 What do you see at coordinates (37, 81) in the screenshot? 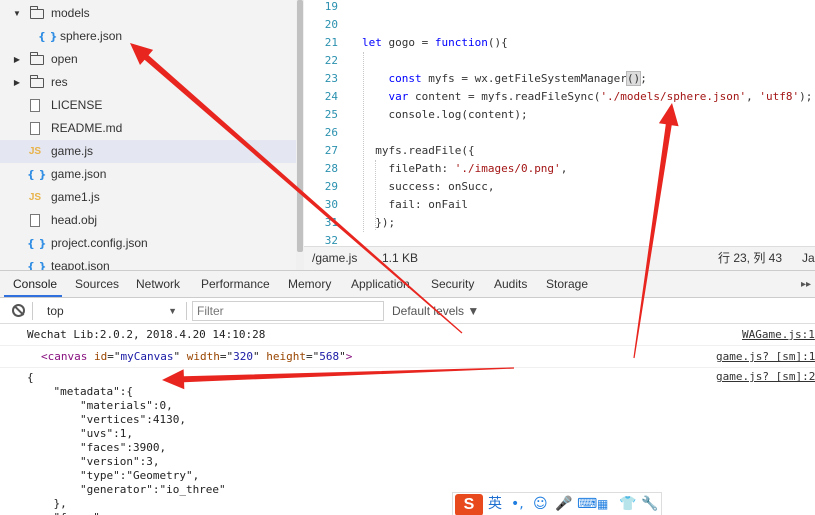
I see `folder-icon` at bounding box center [37, 81].